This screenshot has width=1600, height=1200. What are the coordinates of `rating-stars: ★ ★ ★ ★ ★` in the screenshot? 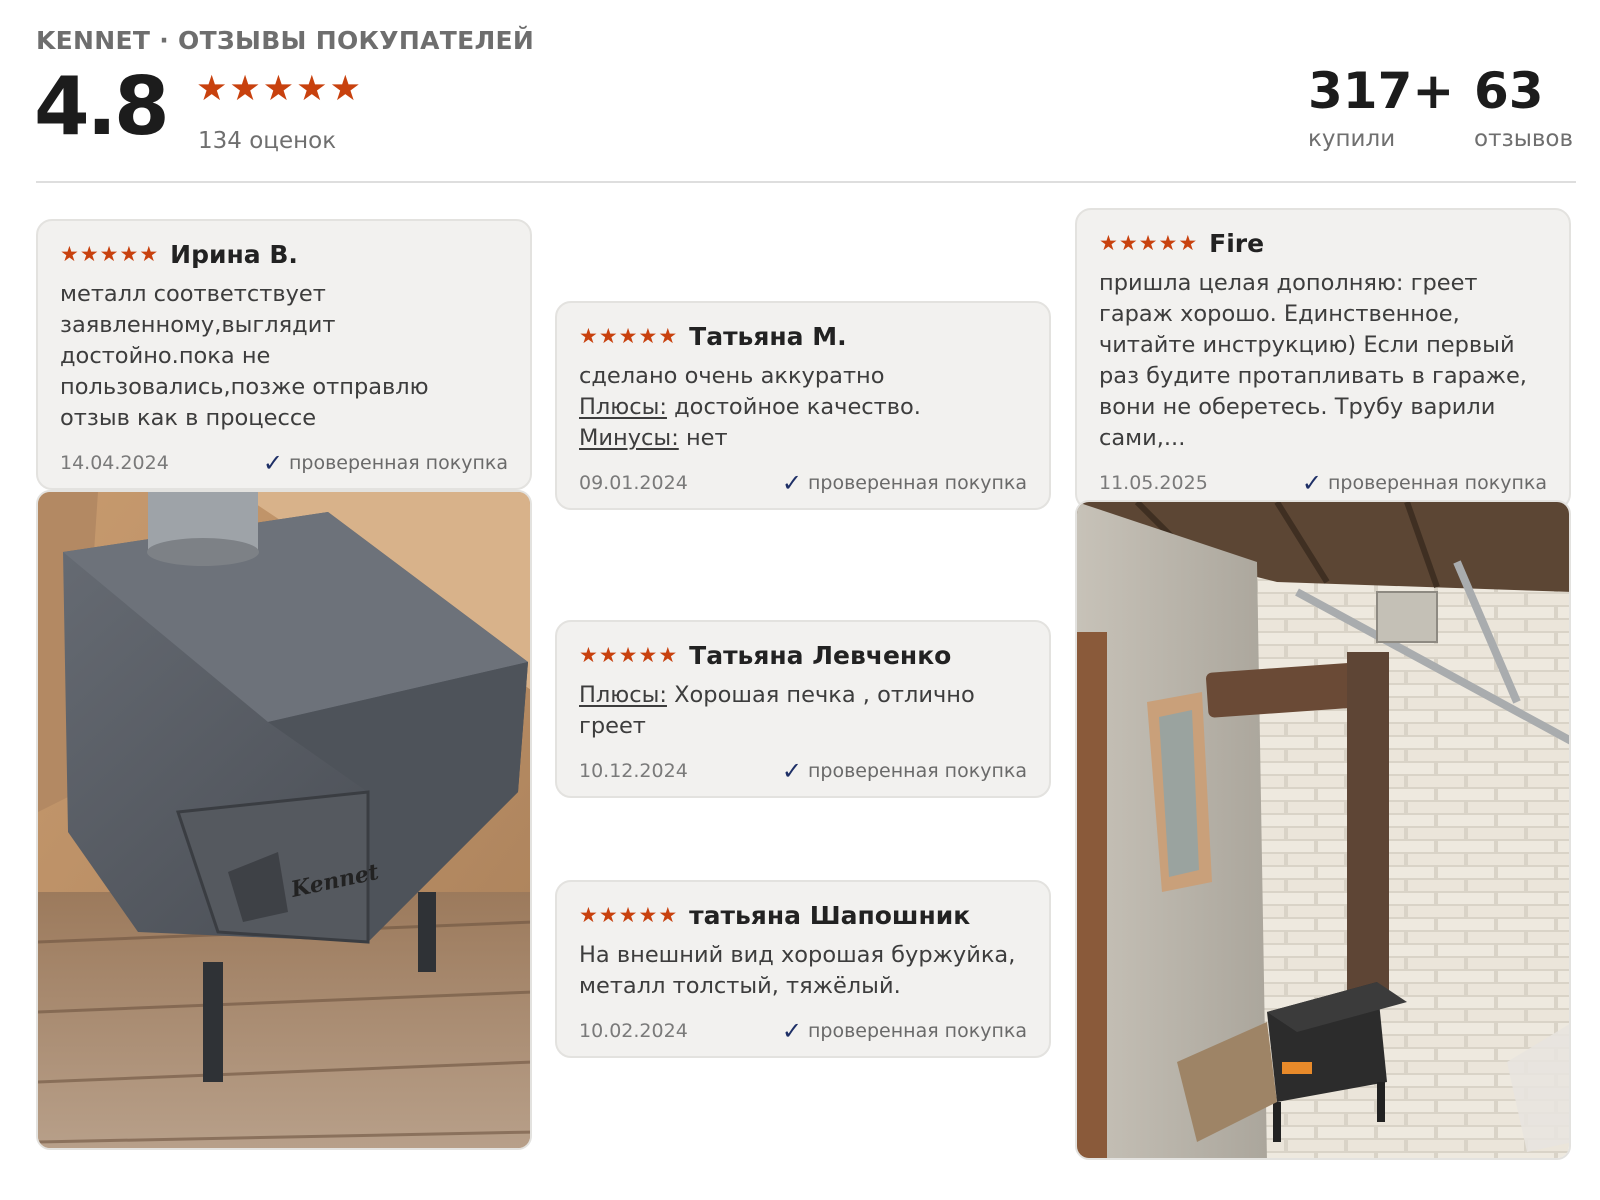 It's located at (278, 89).